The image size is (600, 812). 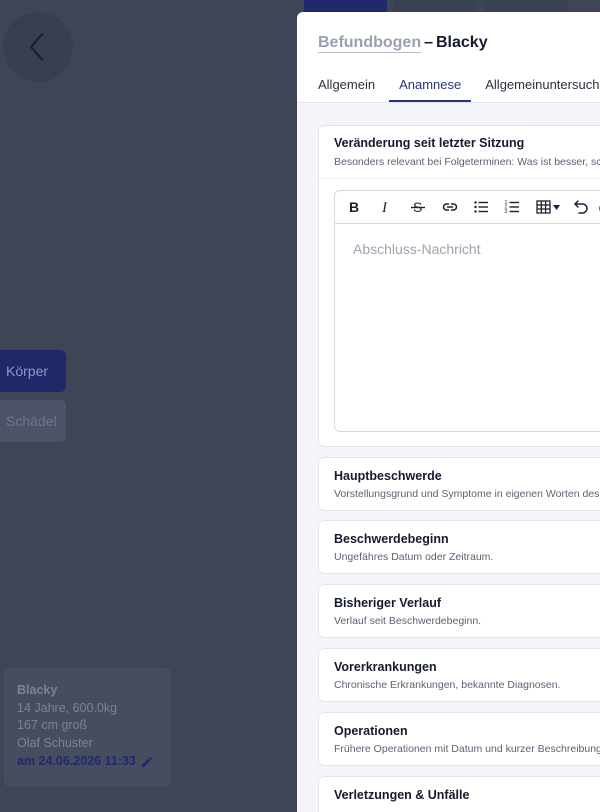 I want to click on bullet-list-button, so click(x=481, y=207).